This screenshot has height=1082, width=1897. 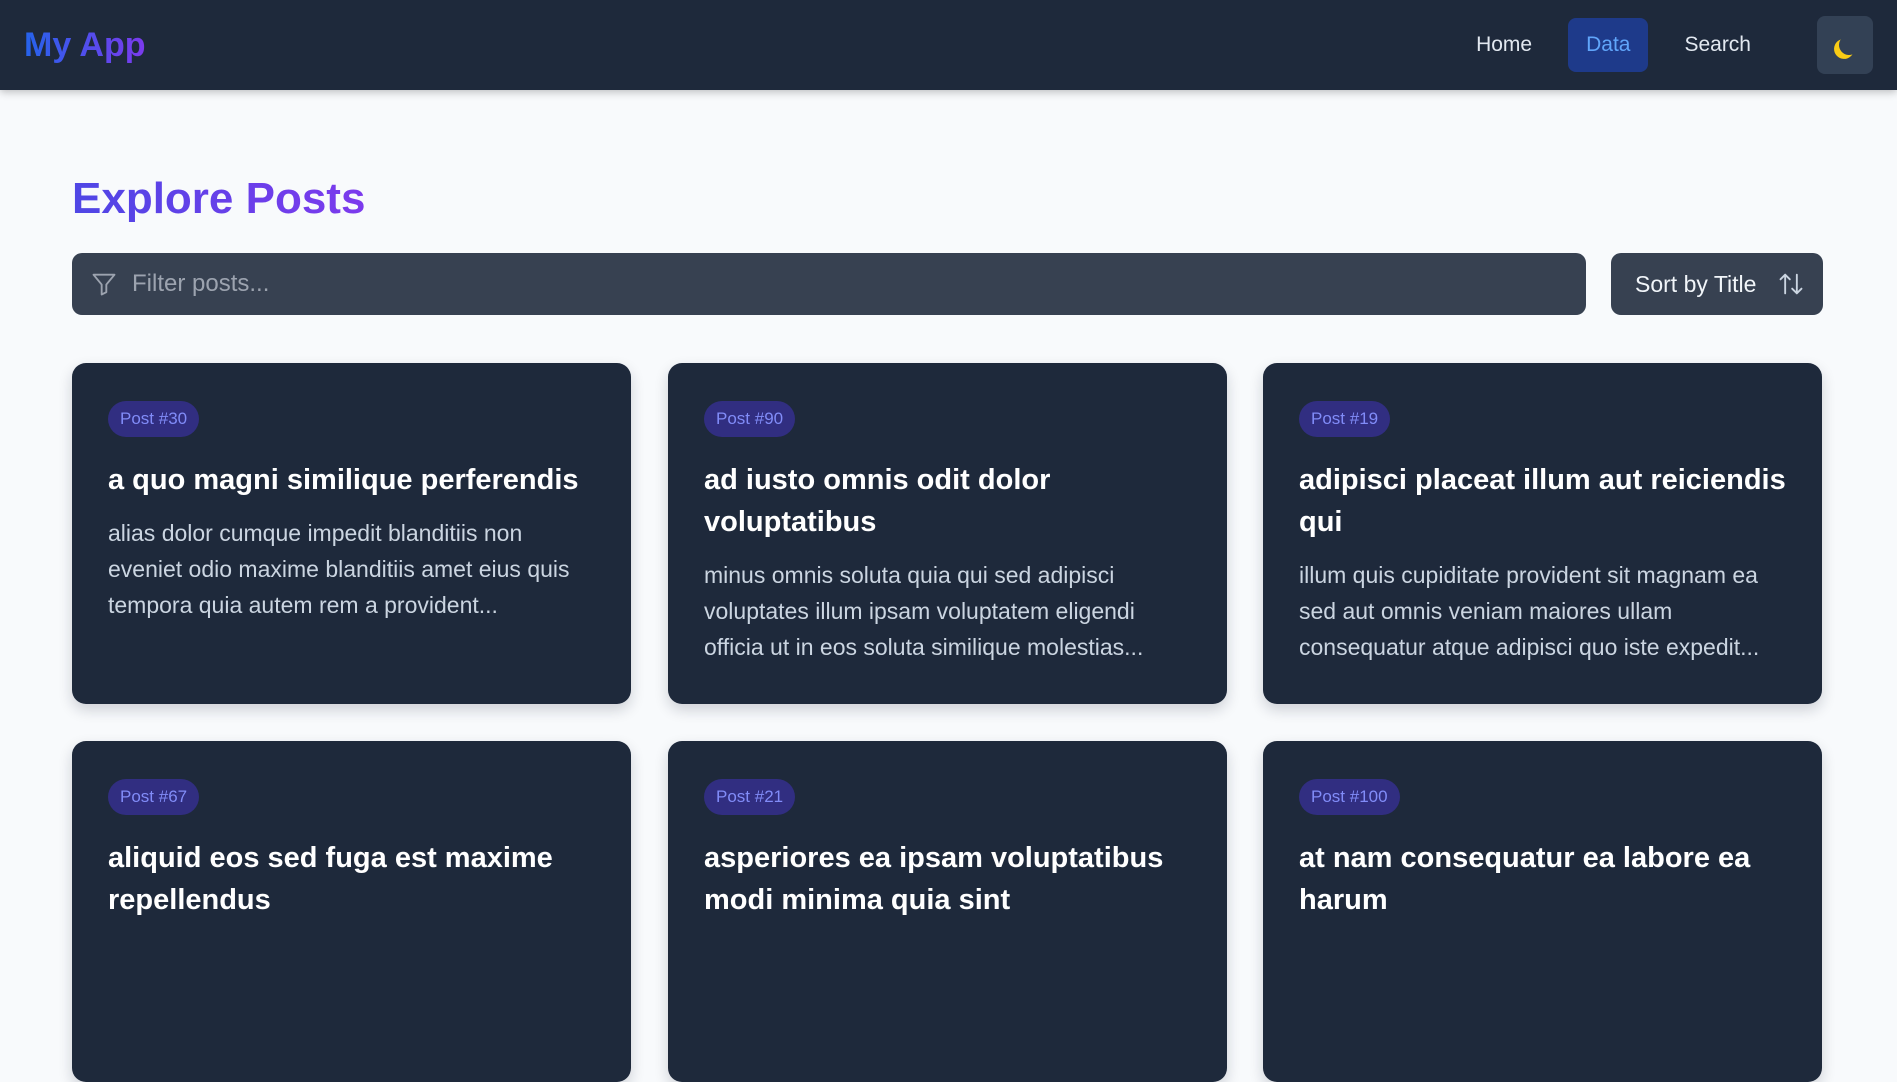 I want to click on nav-links: Home Data Search, so click(x=1656, y=45).